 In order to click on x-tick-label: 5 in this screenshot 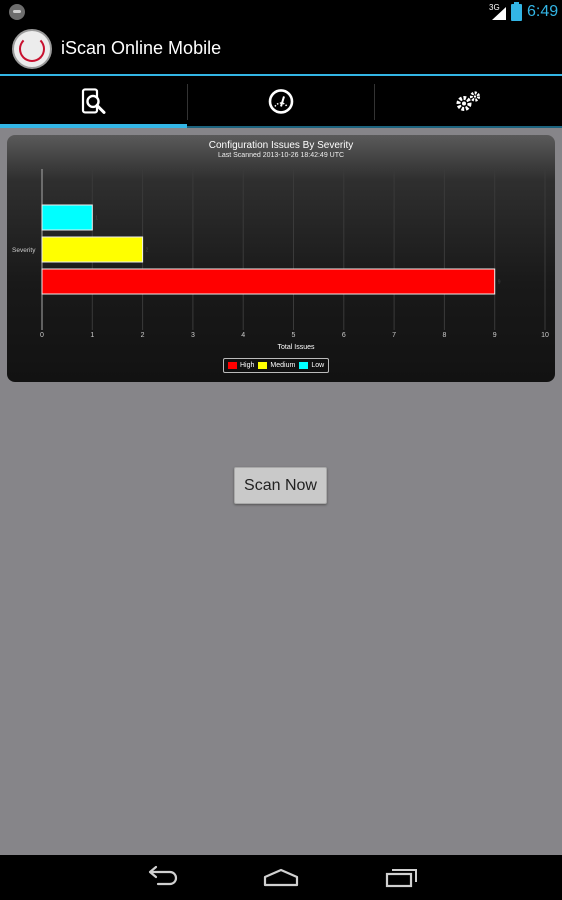, I will do `click(294, 335)`.